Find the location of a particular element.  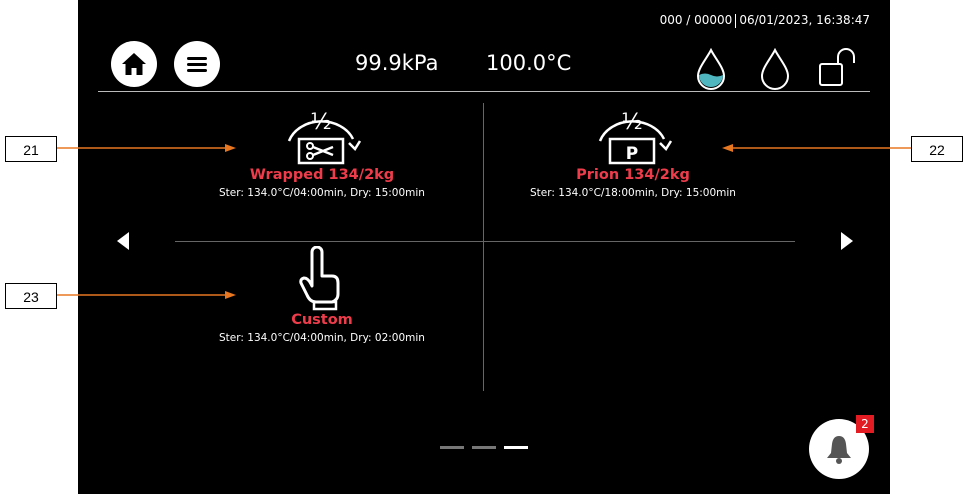

callout-22: 22 is located at coordinates (937, 149).